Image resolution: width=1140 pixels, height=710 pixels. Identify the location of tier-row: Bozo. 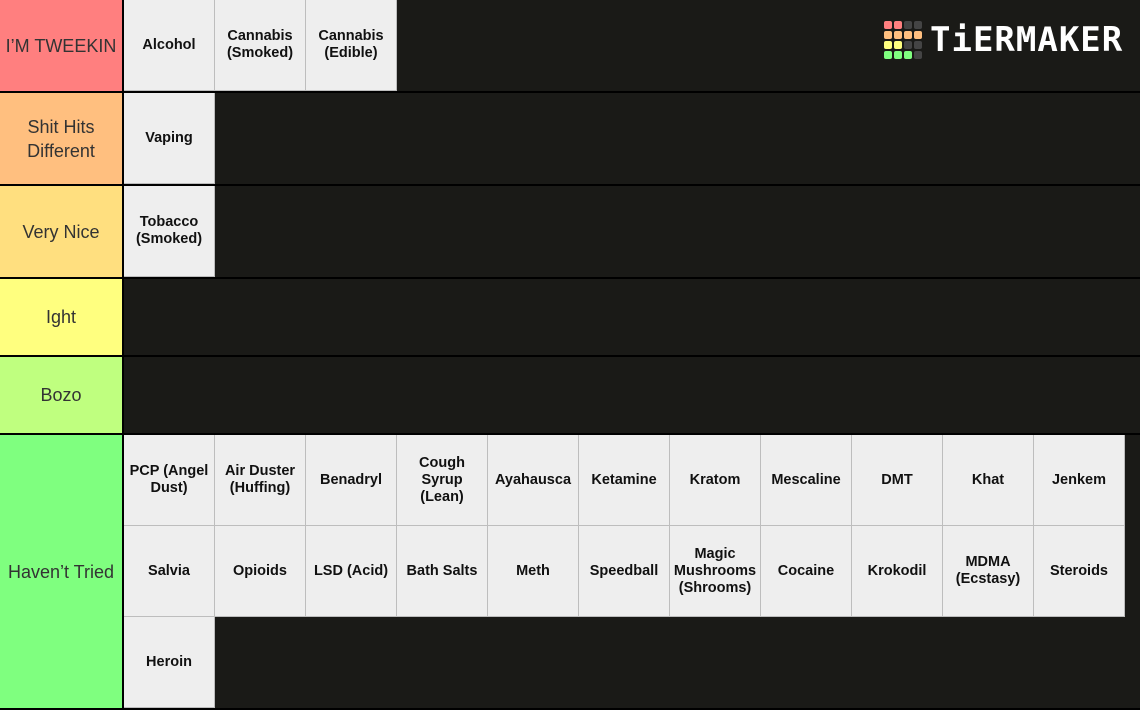
(570, 396).